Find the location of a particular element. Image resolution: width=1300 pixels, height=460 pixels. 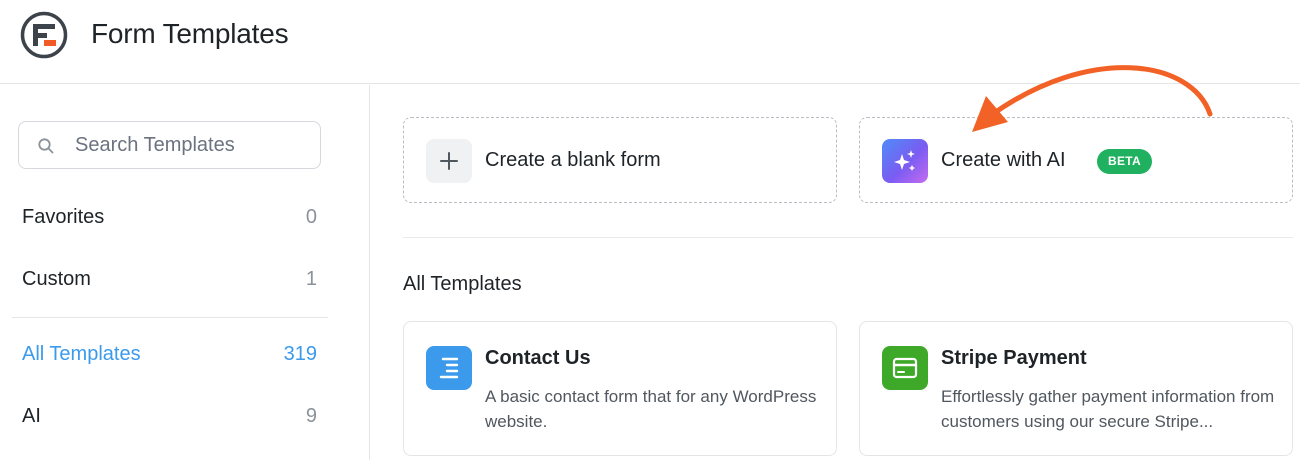

plus-icon is located at coordinates (449, 161).